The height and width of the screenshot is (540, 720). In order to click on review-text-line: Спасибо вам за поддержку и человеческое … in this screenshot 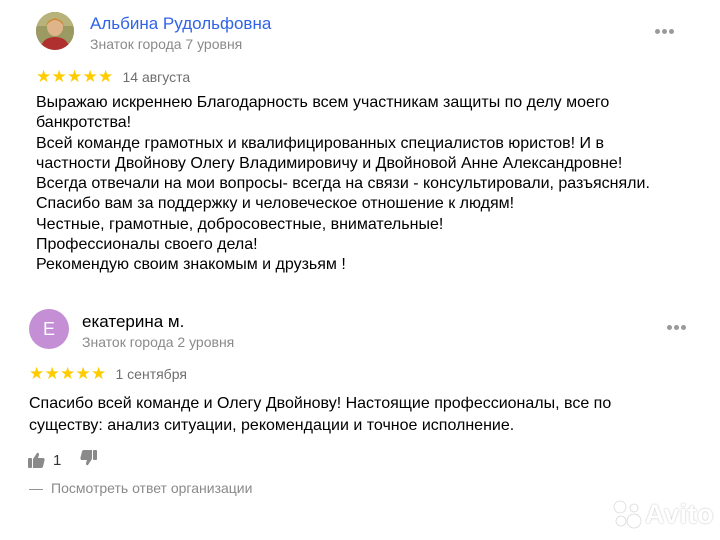, I will do `click(275, 204)`.